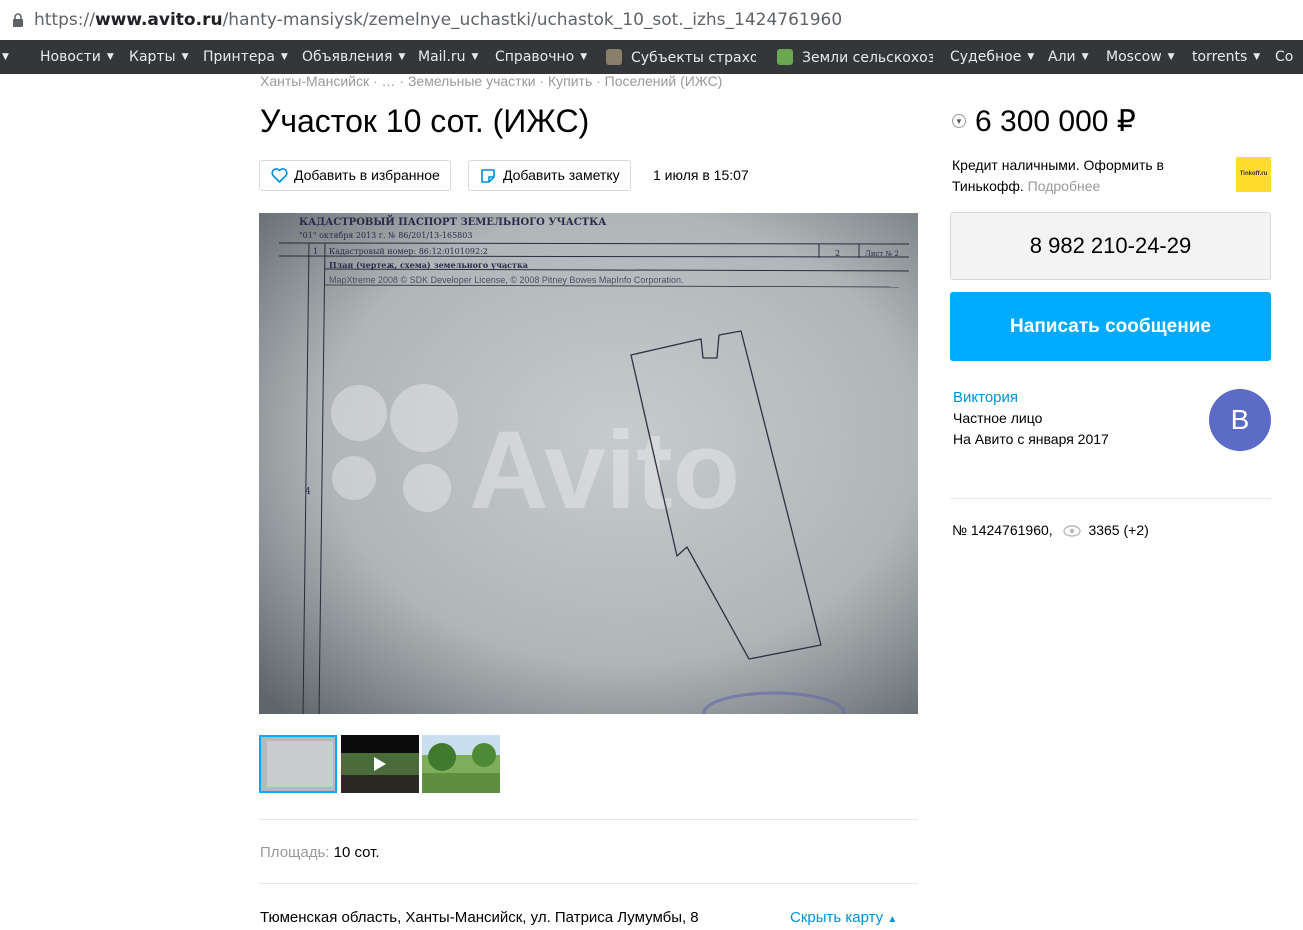 The image size is (1303, 930). I want to click on doc-header-date: "01" октября 2013 г. № 86/201/13-165803, so click(385, 235).